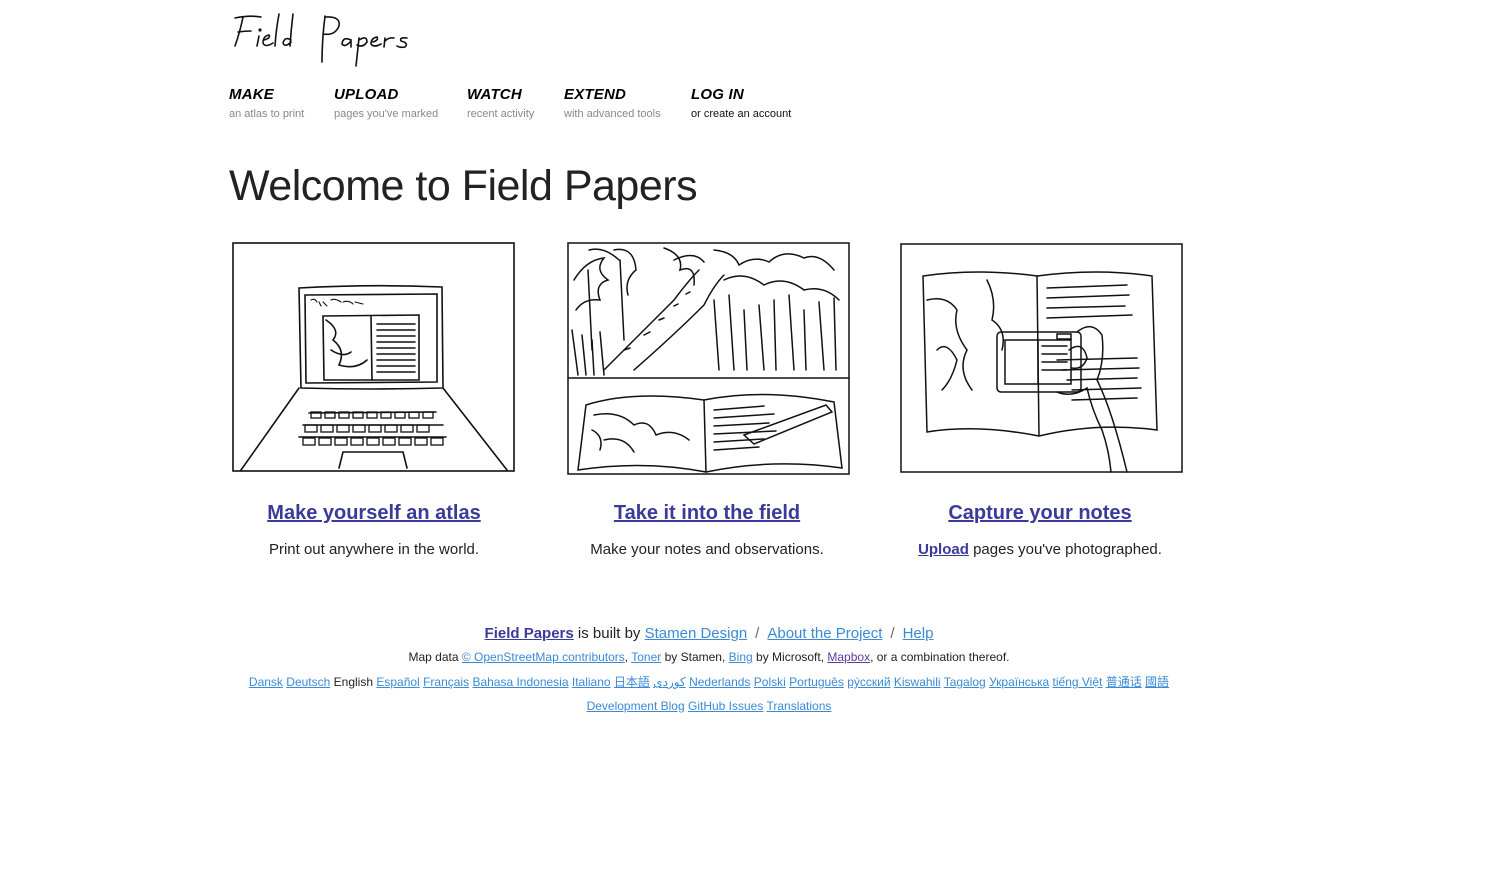  What do you see at coordinates (1019, 682) in the screenshot?
I see `language-link: Українська` at bounding box center [1019, 682].